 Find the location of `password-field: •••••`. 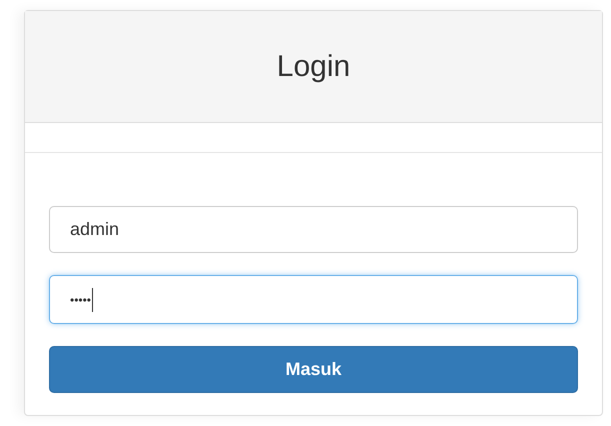

password-field: ••••• is located at coordinates (313, 299).